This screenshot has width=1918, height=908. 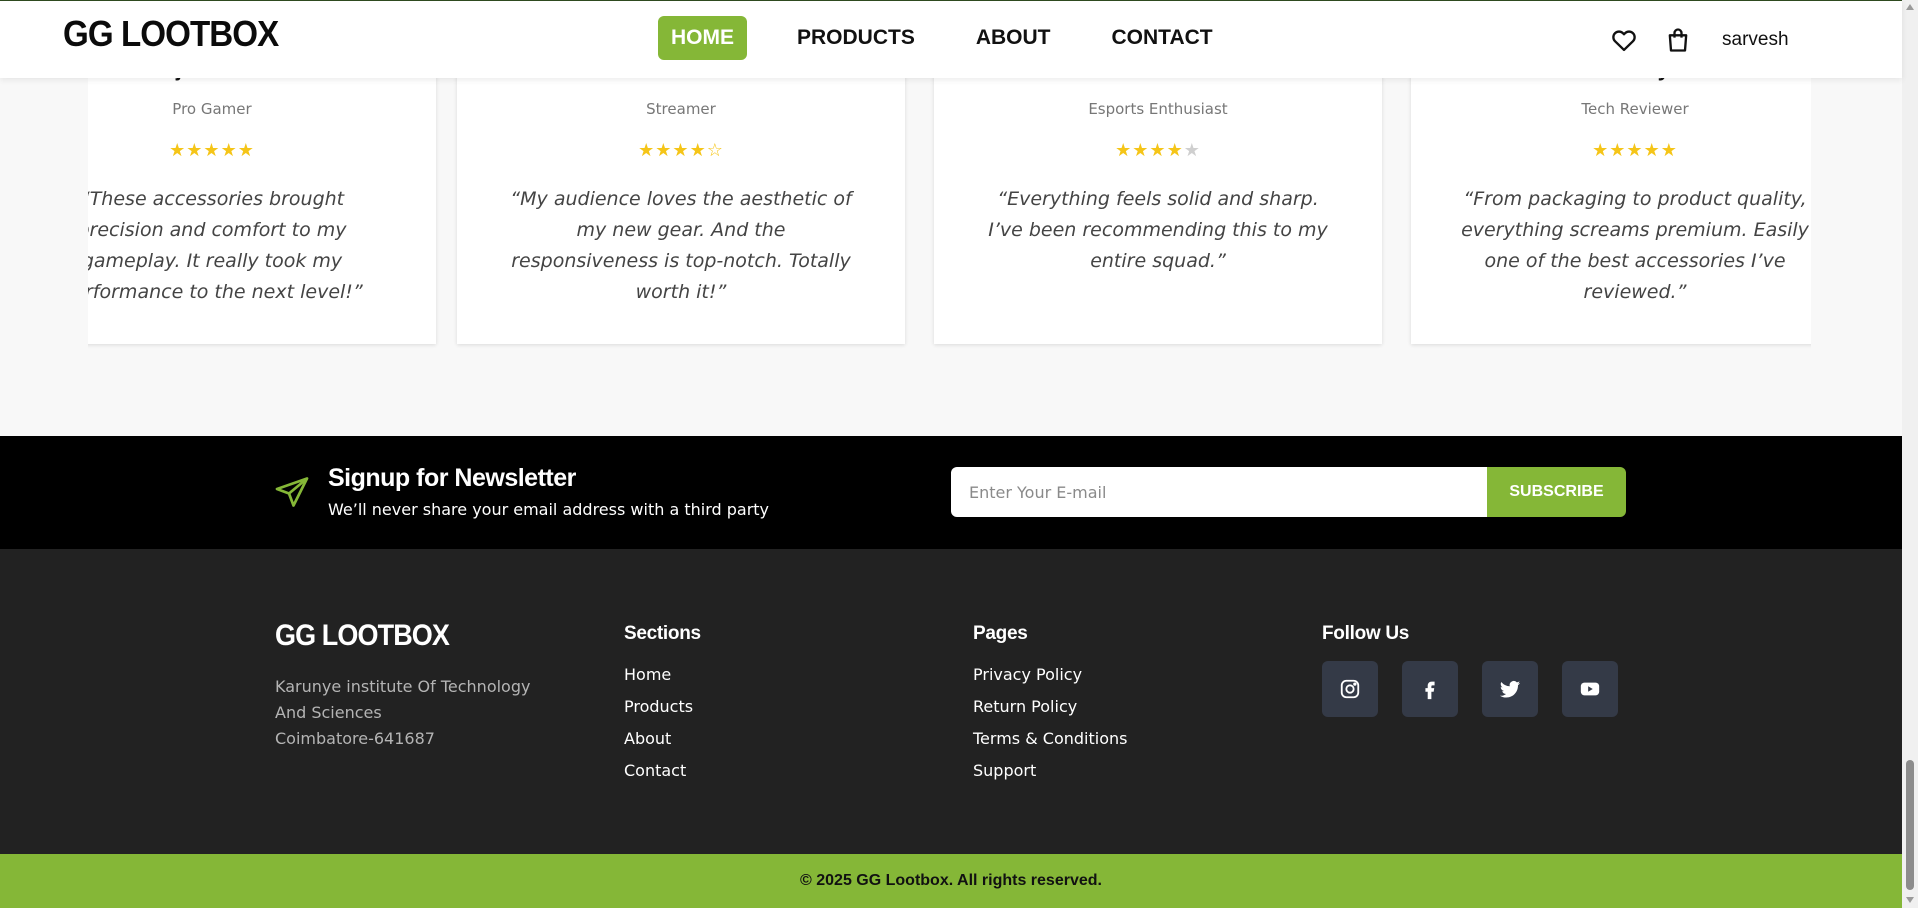 What do you see at coordinates (1556, 492) in the screenshot?
I see `subscribe-button: SUBSCRIBE` at bounding box center [1556, 492].